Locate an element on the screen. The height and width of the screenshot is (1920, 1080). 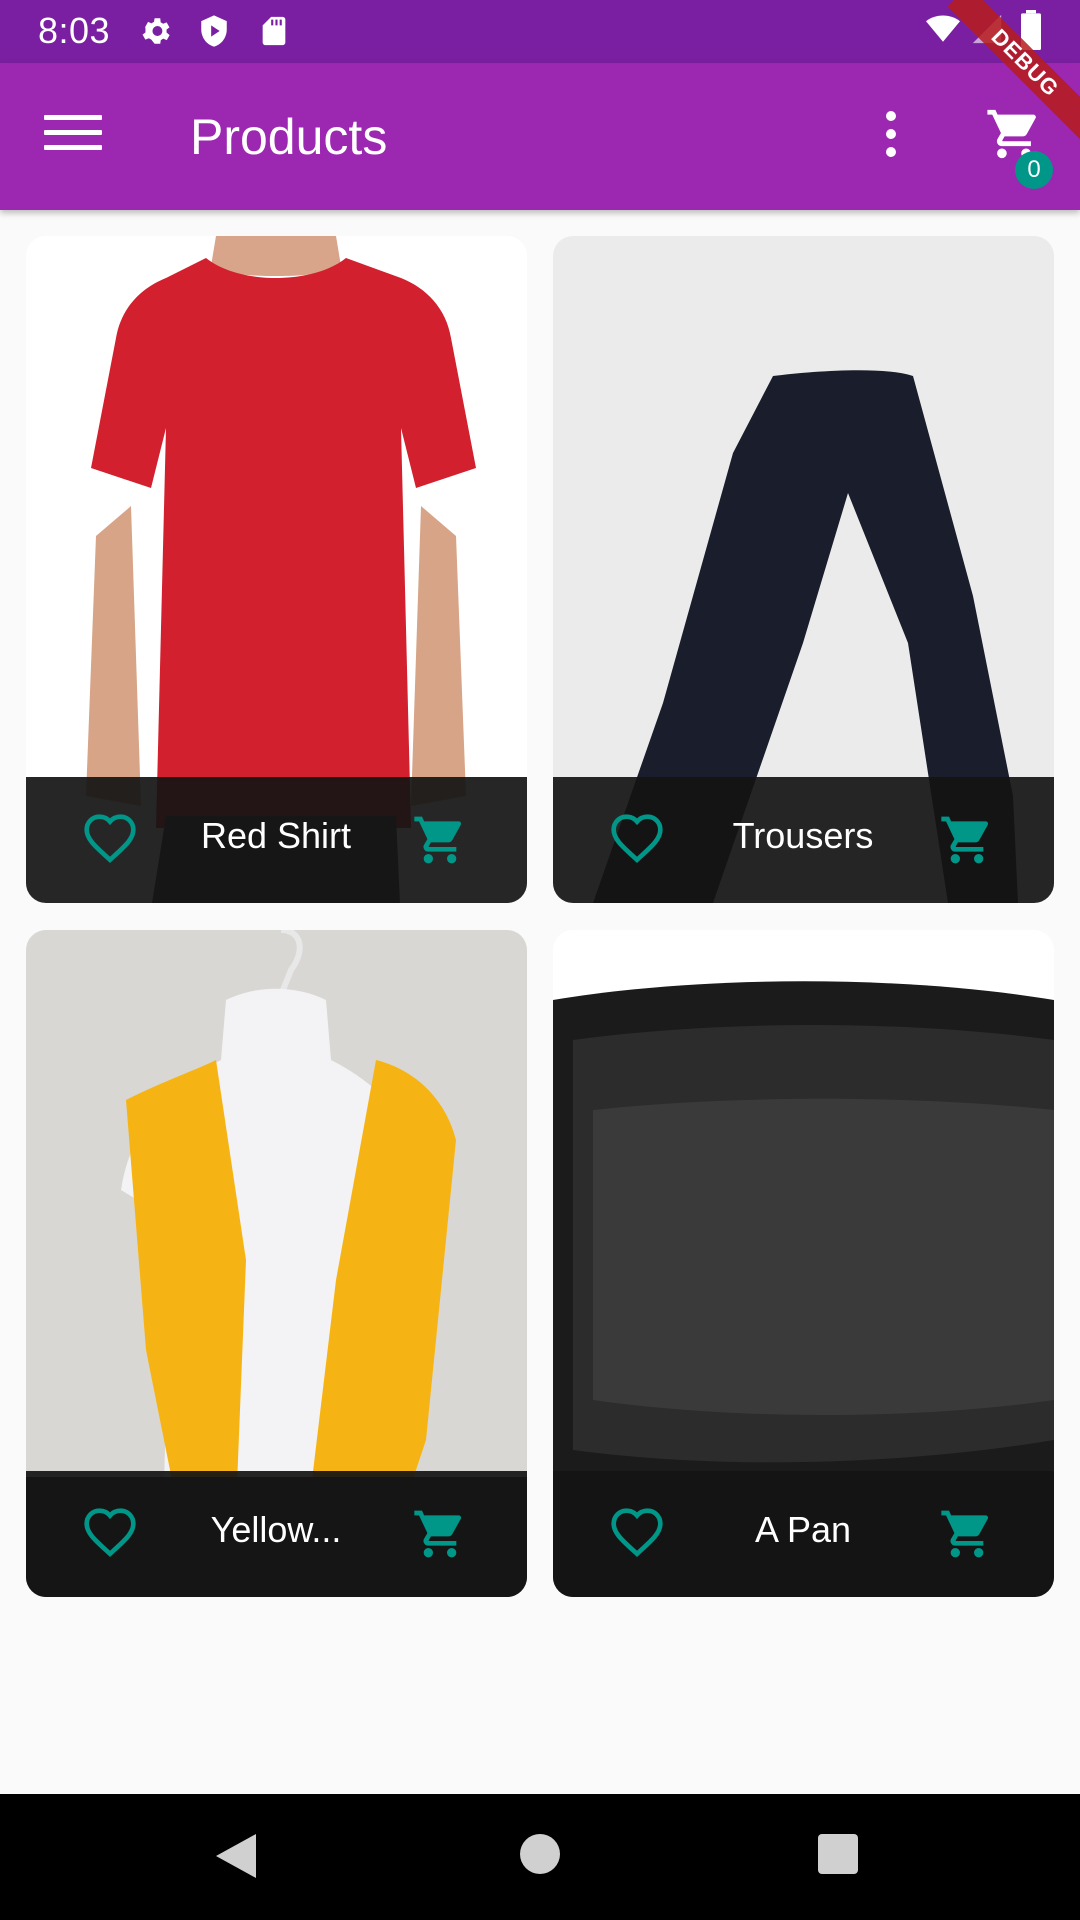
more-options-icon is located at coordinates (891, 136).